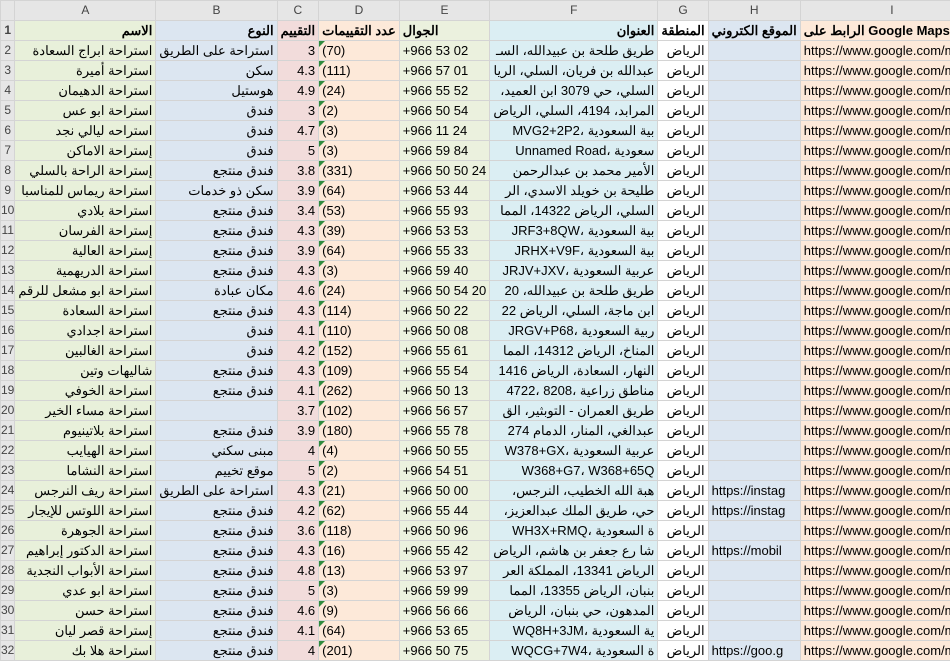  Describe the element at coordinates (8, 410) in the screenshot. I see `row-number: 20` at that location.